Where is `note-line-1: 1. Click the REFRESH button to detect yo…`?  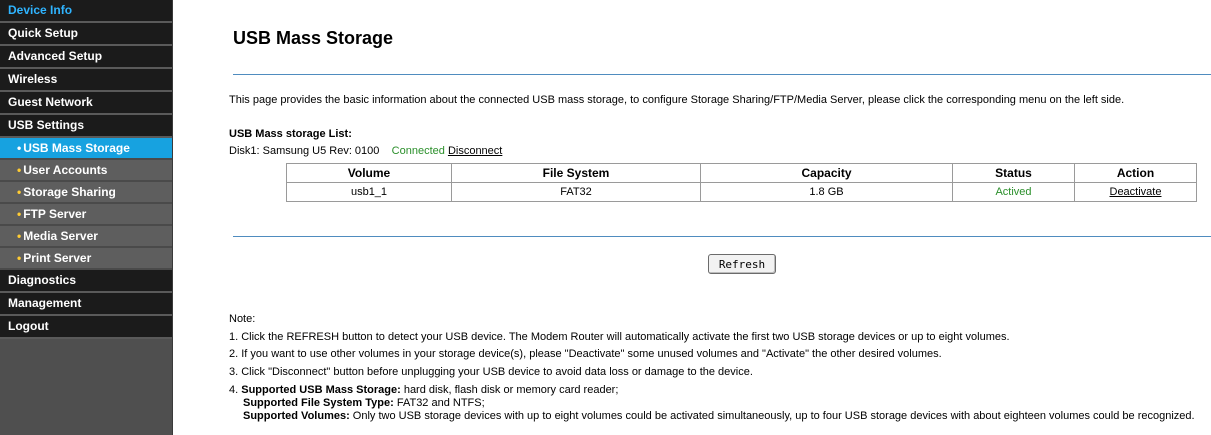 note-line-1: 1. Click the REFRESH button to detect yo… is located at coordinates (619, 337).